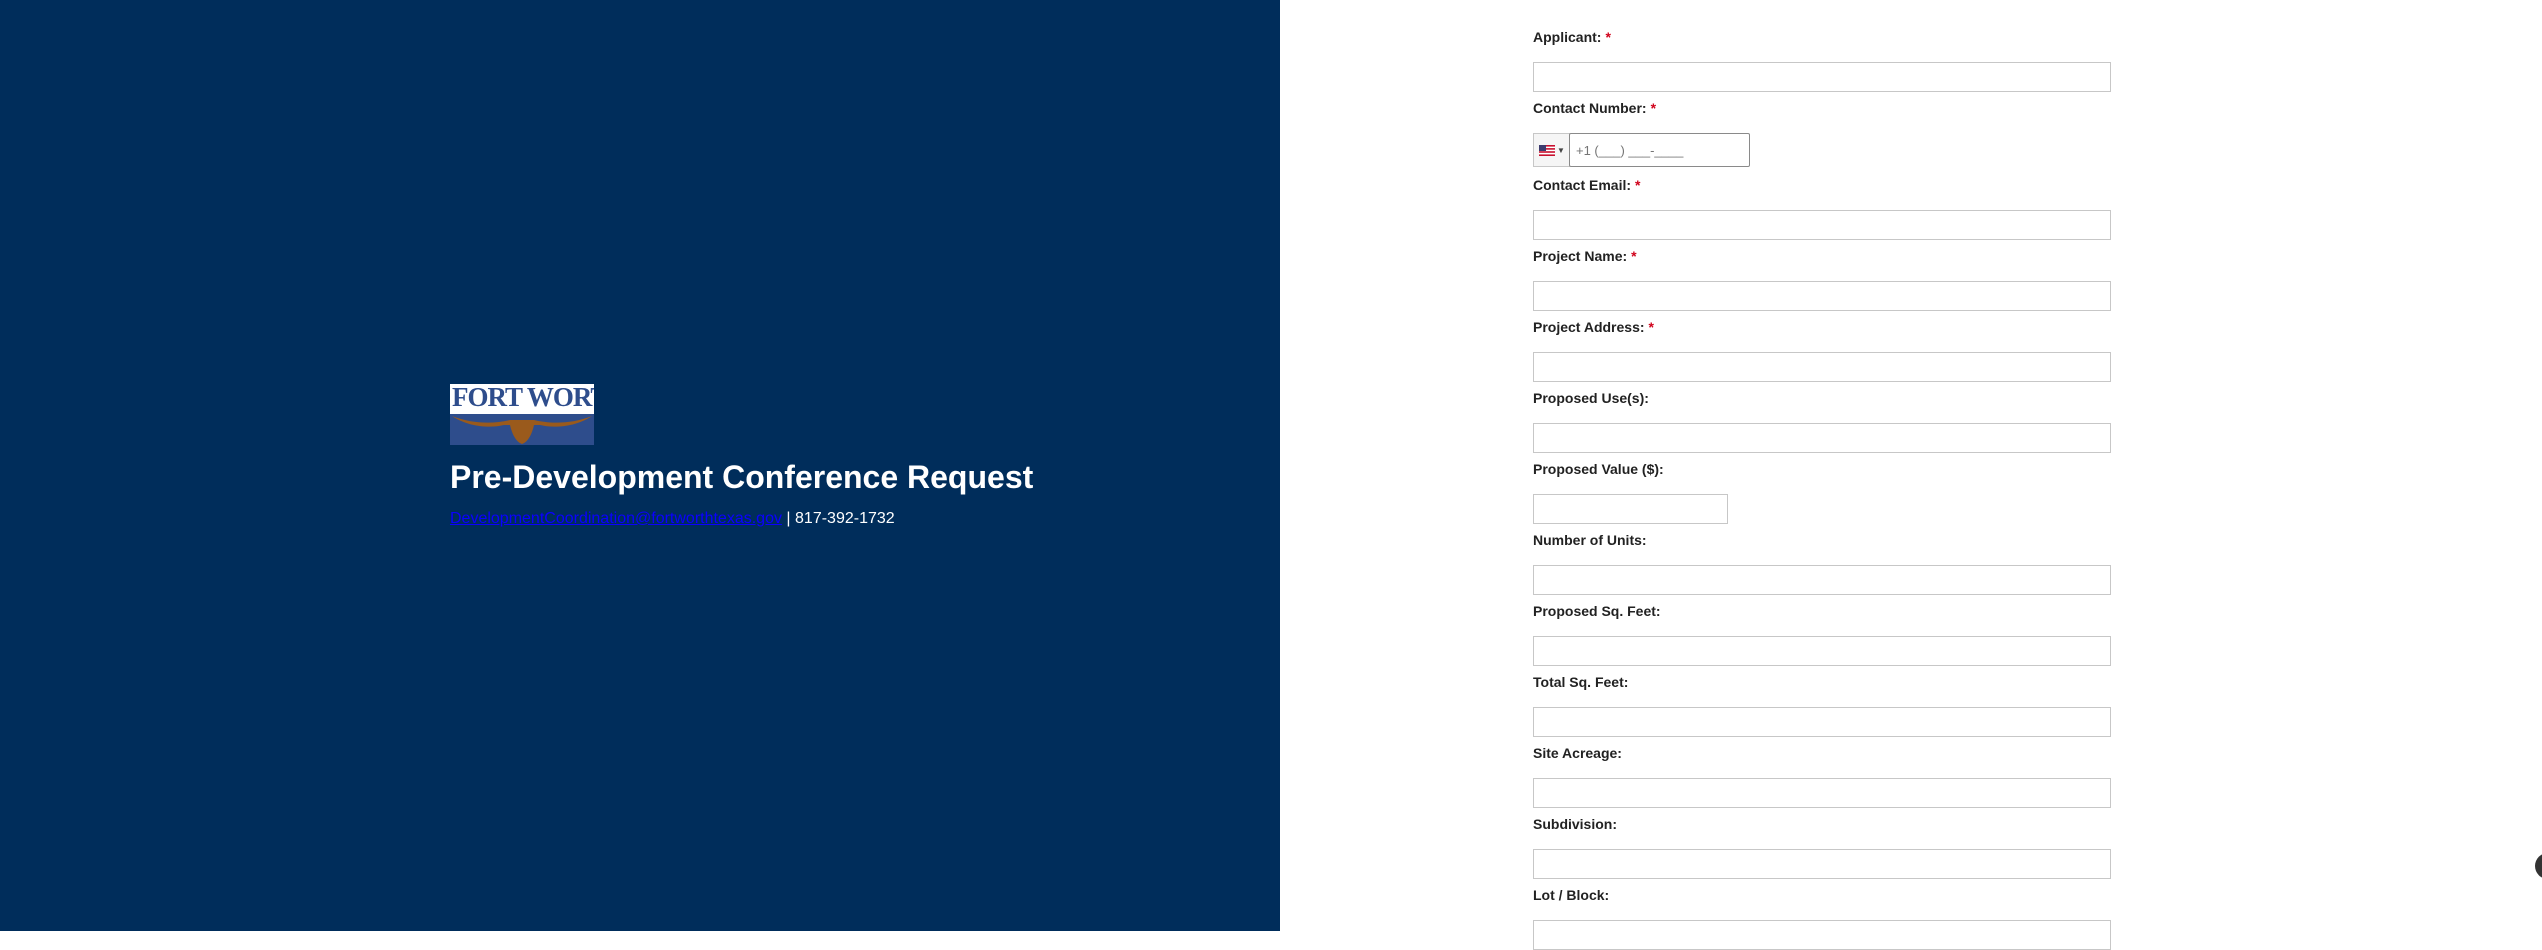  I want to click on total-sq-feet-input, so click(1822, 722).